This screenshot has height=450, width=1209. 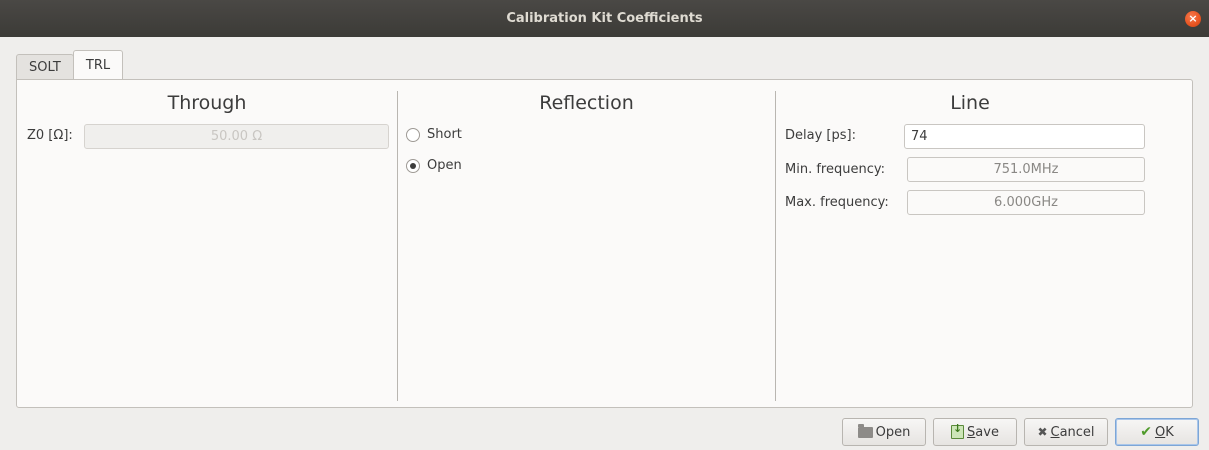 What do you see at coordinates (50, 135) in the screenshot?
I see `z0-label: Z0 [Ω]:` at bounding box center [50, 135].